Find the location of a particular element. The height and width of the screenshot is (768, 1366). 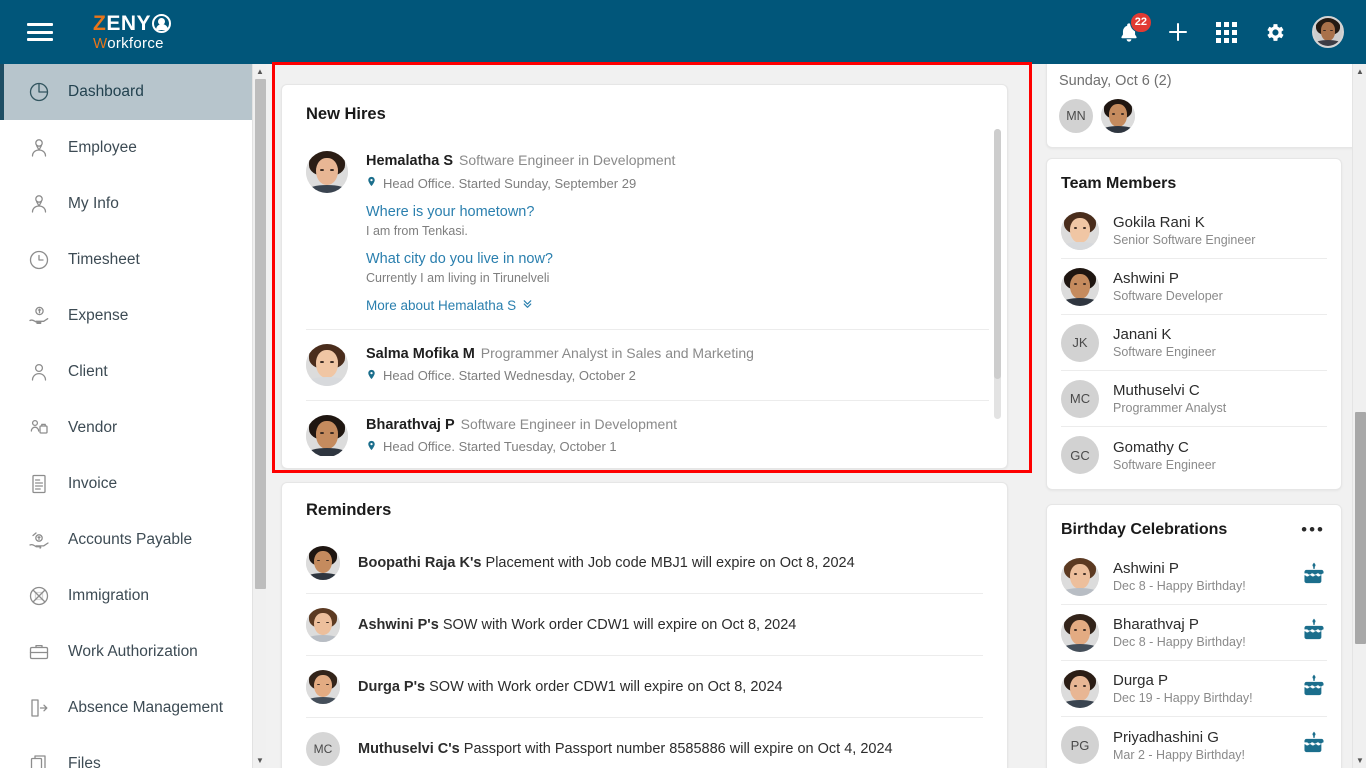

apps-grid-icon is located at coordinates (1226, 32).